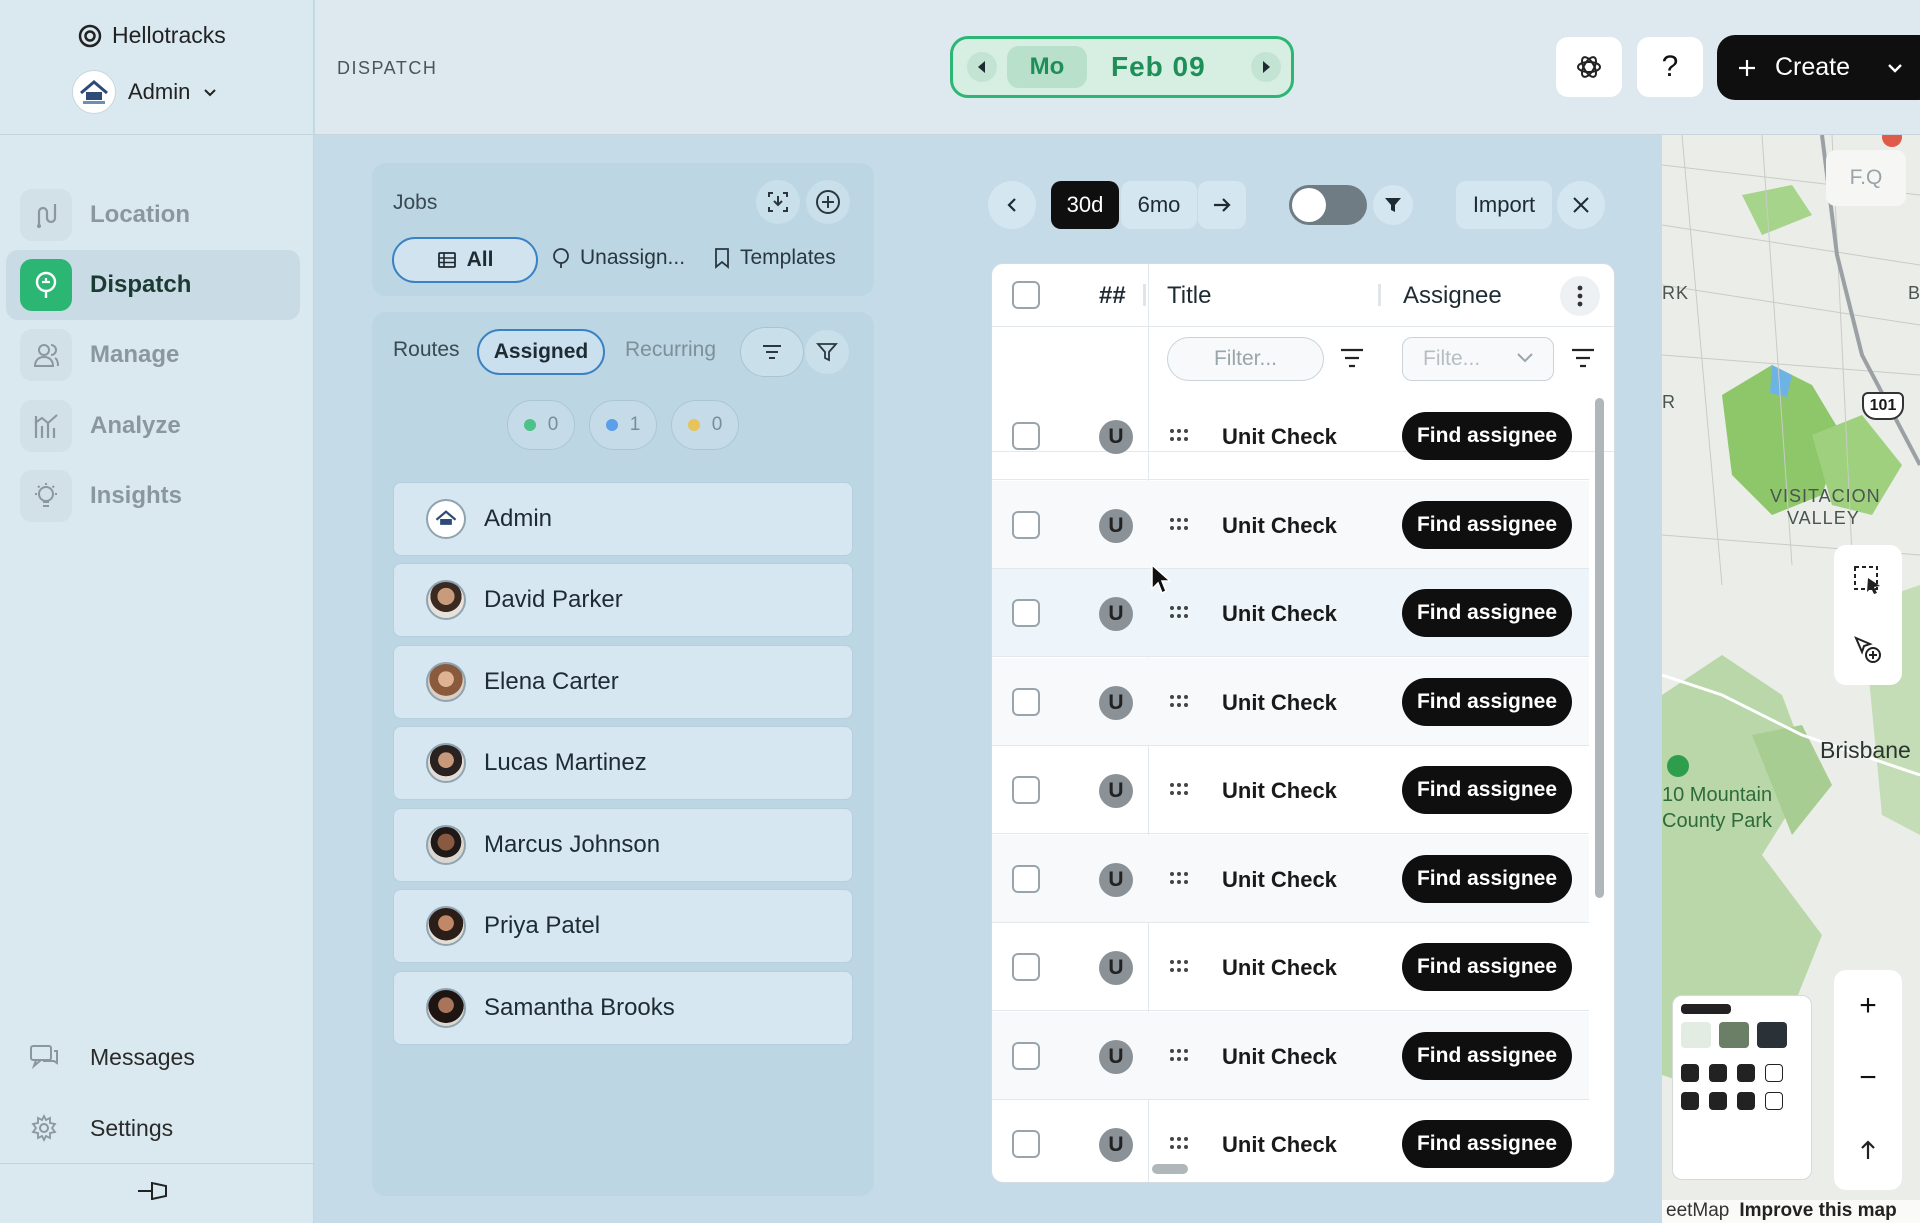  I want to click on satellite-thumbnail, so click(1734, 1035).